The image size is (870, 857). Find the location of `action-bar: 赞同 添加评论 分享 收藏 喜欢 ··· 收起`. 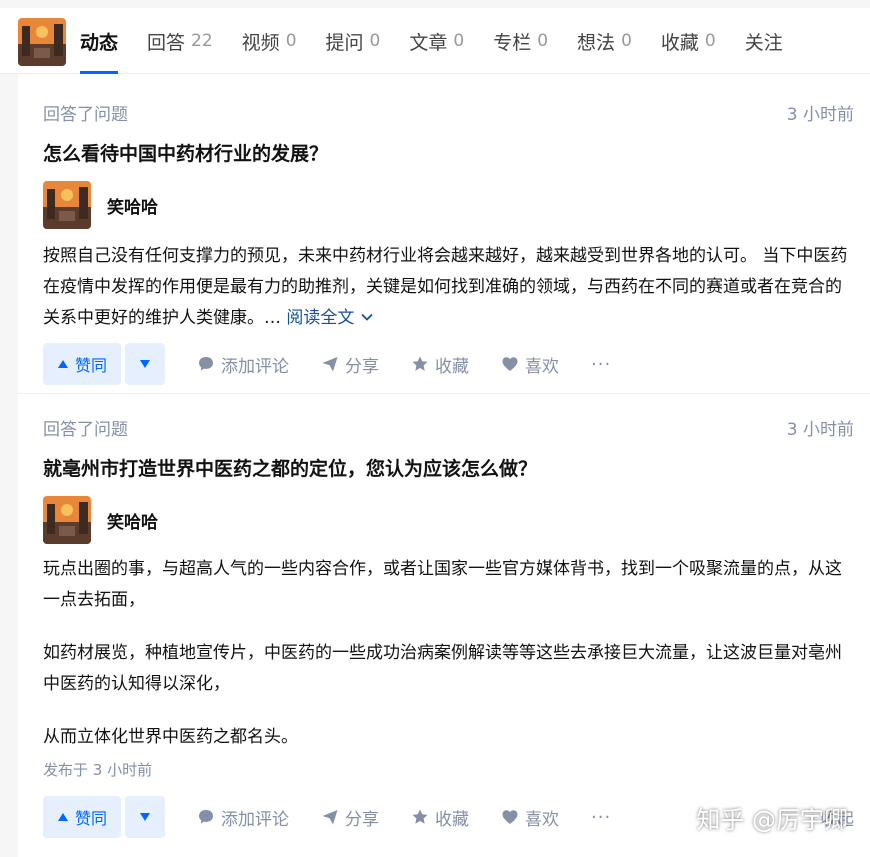

action-bar: 赞同 添加评论 分享 收藏 喜欢 ··· 收起 is located at coordinates (448, 817).